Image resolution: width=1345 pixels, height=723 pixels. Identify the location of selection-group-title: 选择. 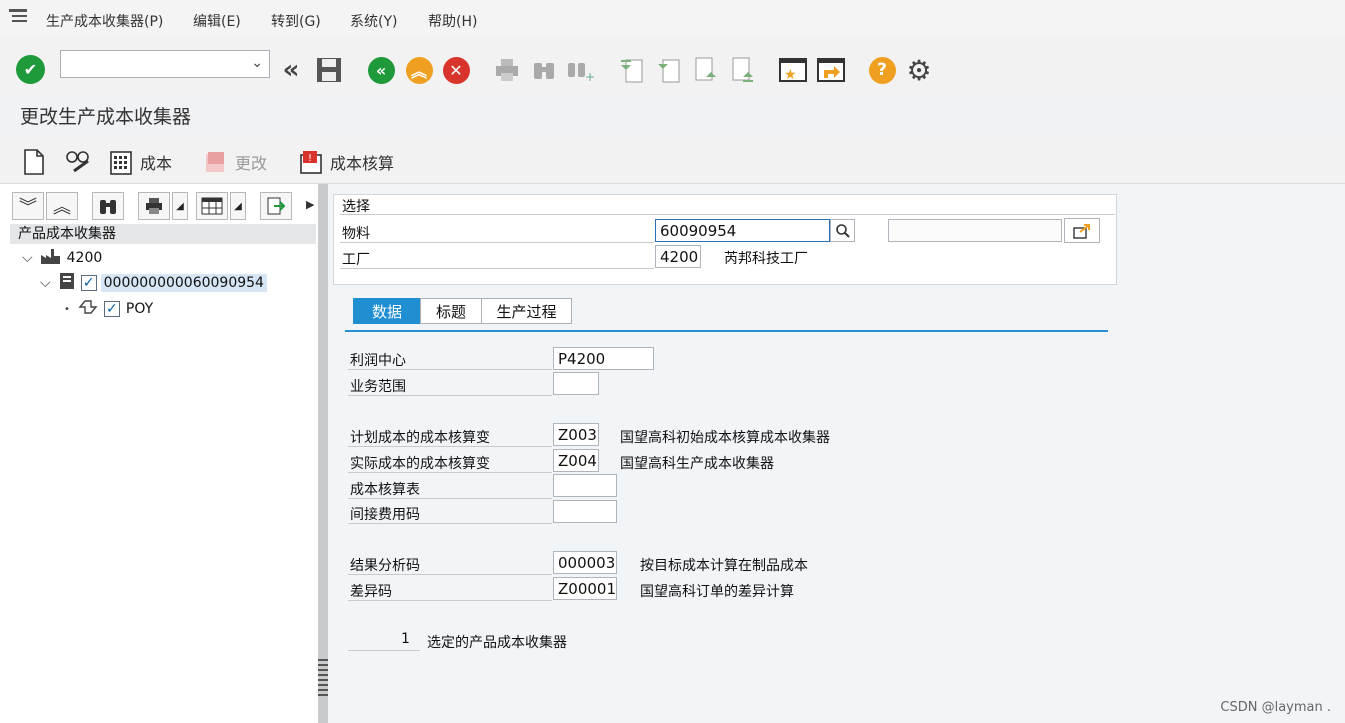
(356, 207).